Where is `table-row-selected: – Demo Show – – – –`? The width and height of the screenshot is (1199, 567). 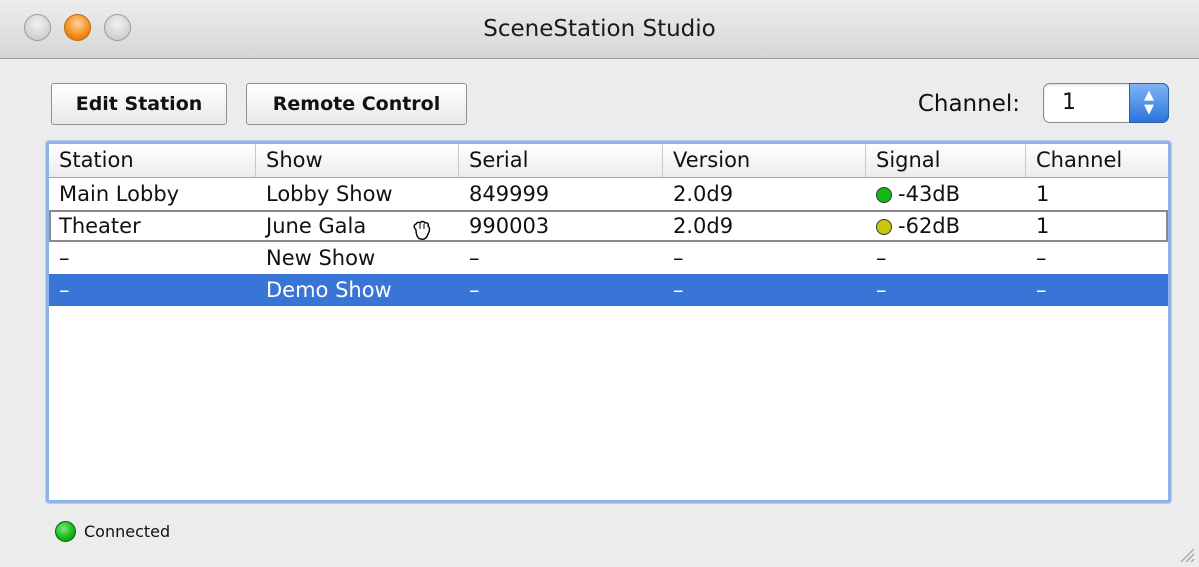 table-row-selected: – Demo Show – – – – is located at coordinates (608, 290).